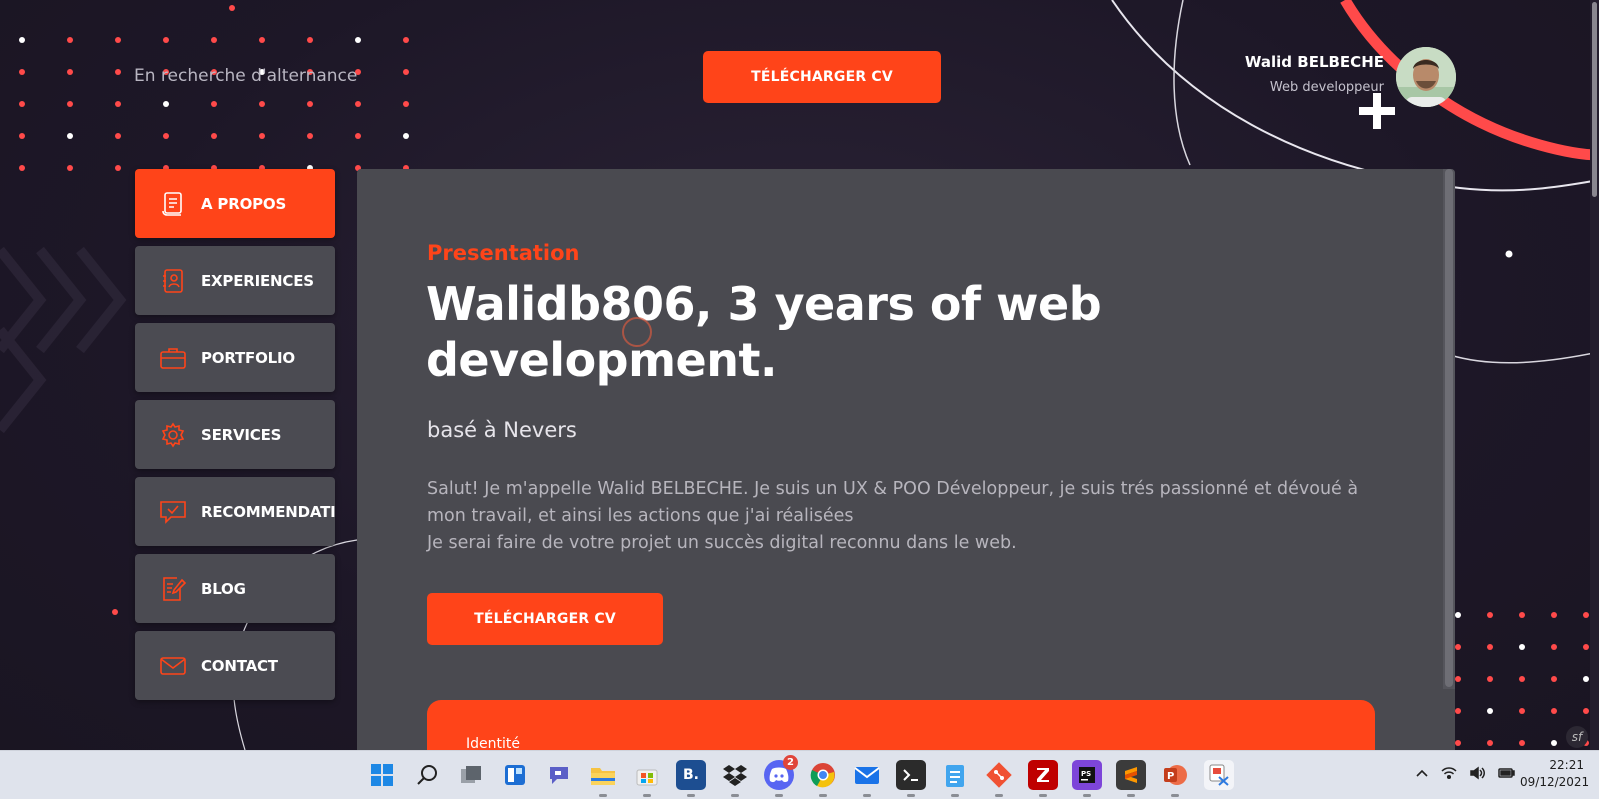 The image size is (1599, 799). What do you see at coordinates (173, 204) in the screenshot?
I see `resume-icon` at bounding box center [173, 204].